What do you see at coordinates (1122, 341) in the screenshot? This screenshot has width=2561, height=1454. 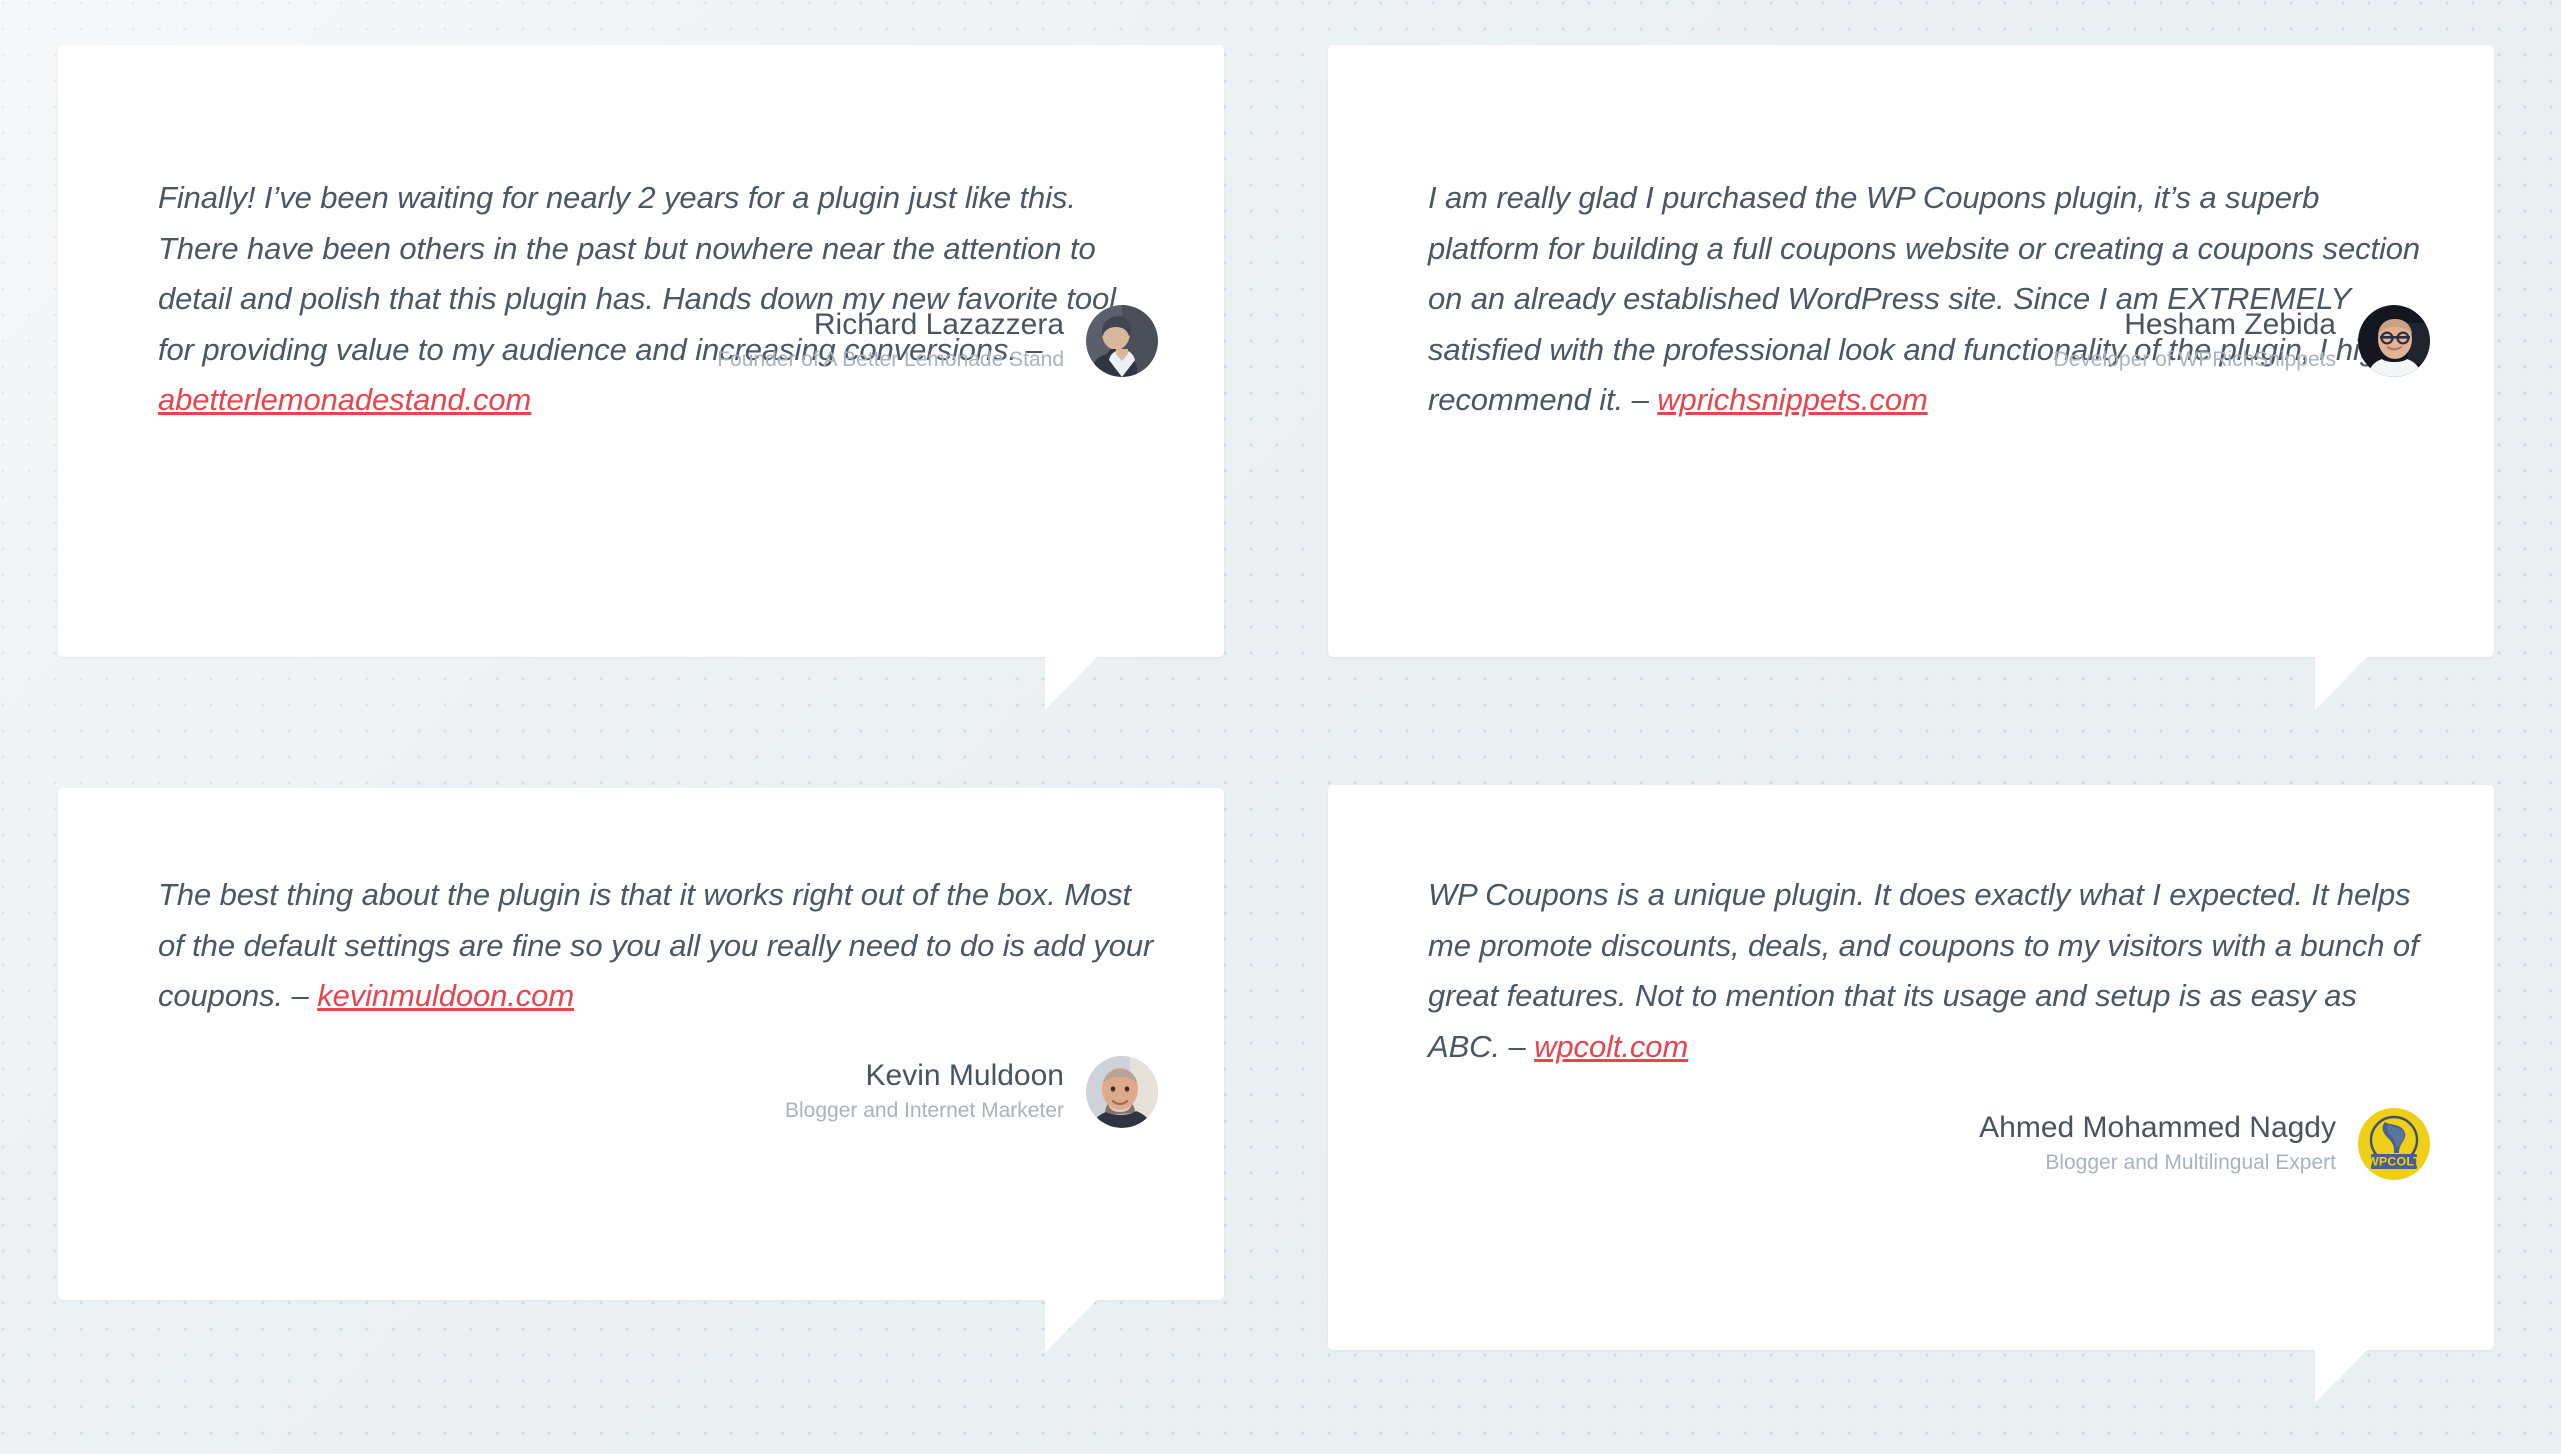 I see `avatar-photo-richard` at bounding box center [1122, 341].